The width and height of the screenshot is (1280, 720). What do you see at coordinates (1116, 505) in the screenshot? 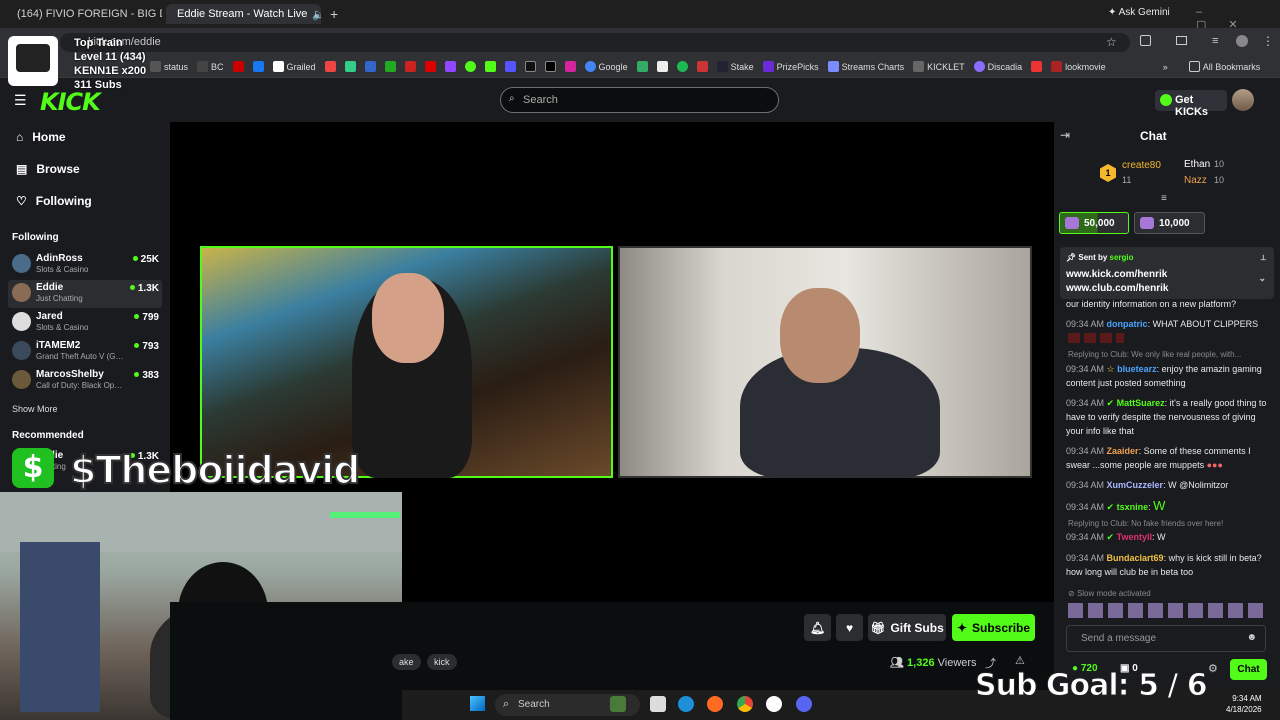
I see `chat-message: 09:34 AM ✔ tsxnine: W` at bounding box center [1116, 505].